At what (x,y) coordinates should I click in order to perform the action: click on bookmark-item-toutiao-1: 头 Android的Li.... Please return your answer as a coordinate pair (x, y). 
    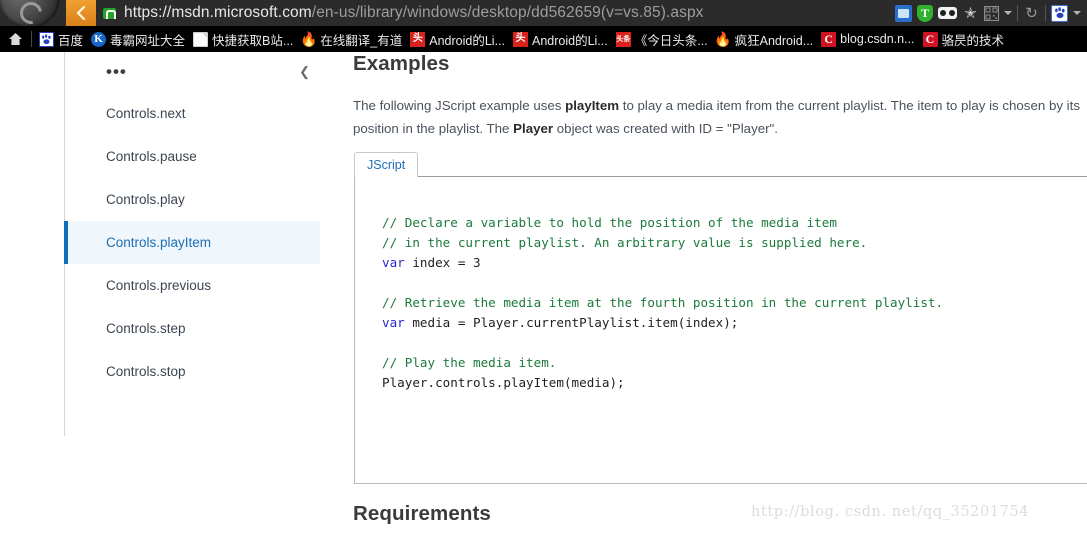
    Looking at the image, I should click on (459, 39).